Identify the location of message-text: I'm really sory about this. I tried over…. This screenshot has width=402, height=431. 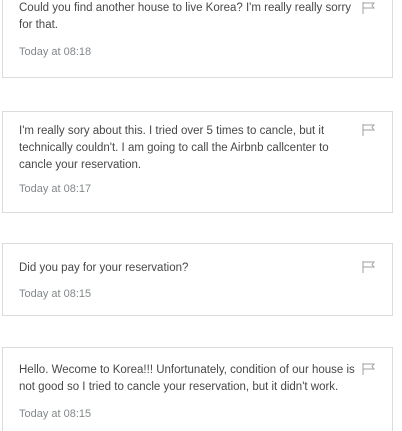
(174, 148).